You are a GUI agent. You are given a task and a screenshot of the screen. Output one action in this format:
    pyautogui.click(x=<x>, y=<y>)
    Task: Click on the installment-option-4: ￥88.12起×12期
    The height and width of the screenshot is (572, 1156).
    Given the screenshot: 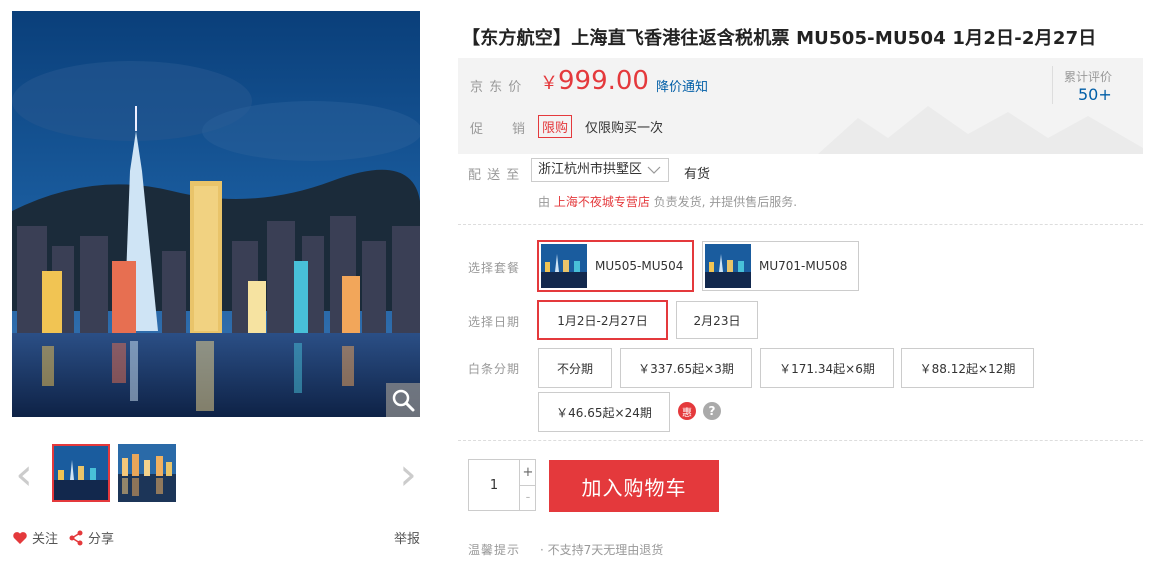 What is the action you would take?
    pyautogui.click(x=967, y=368)
    